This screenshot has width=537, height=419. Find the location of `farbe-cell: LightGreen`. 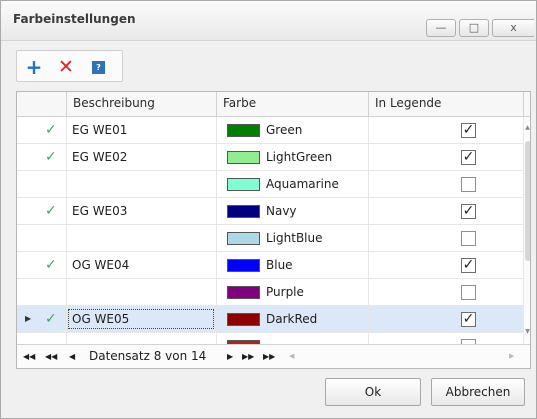

farbe-cell: LightGreen is located at coordinates (293, 157).